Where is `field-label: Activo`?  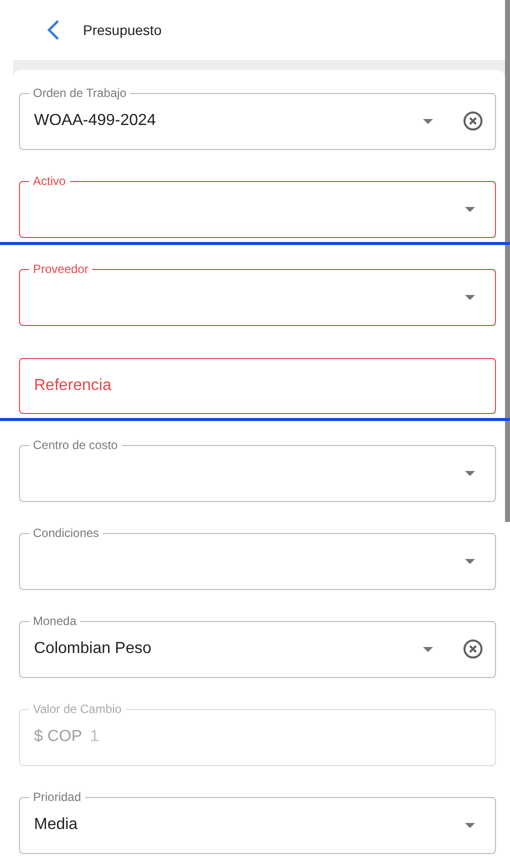
field-label: Activo is located at coordinates (49, 181).